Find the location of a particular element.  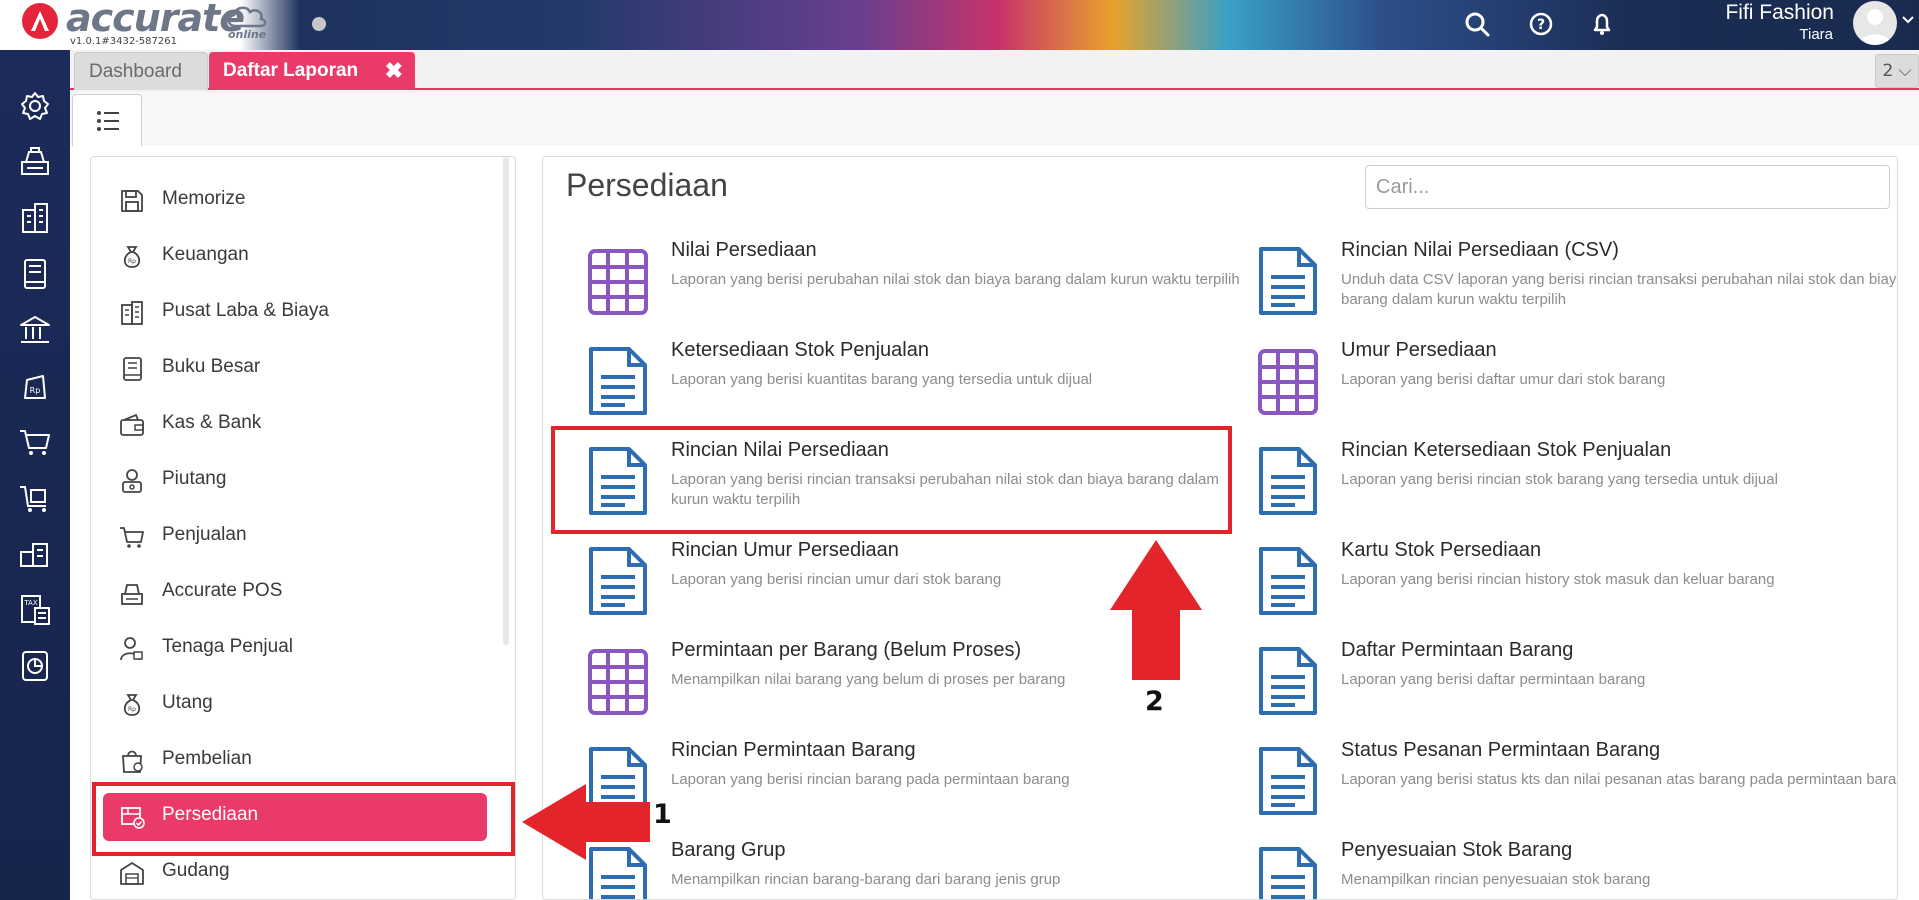

annotation-number-1: 1 is located at coordinates (662, 814).